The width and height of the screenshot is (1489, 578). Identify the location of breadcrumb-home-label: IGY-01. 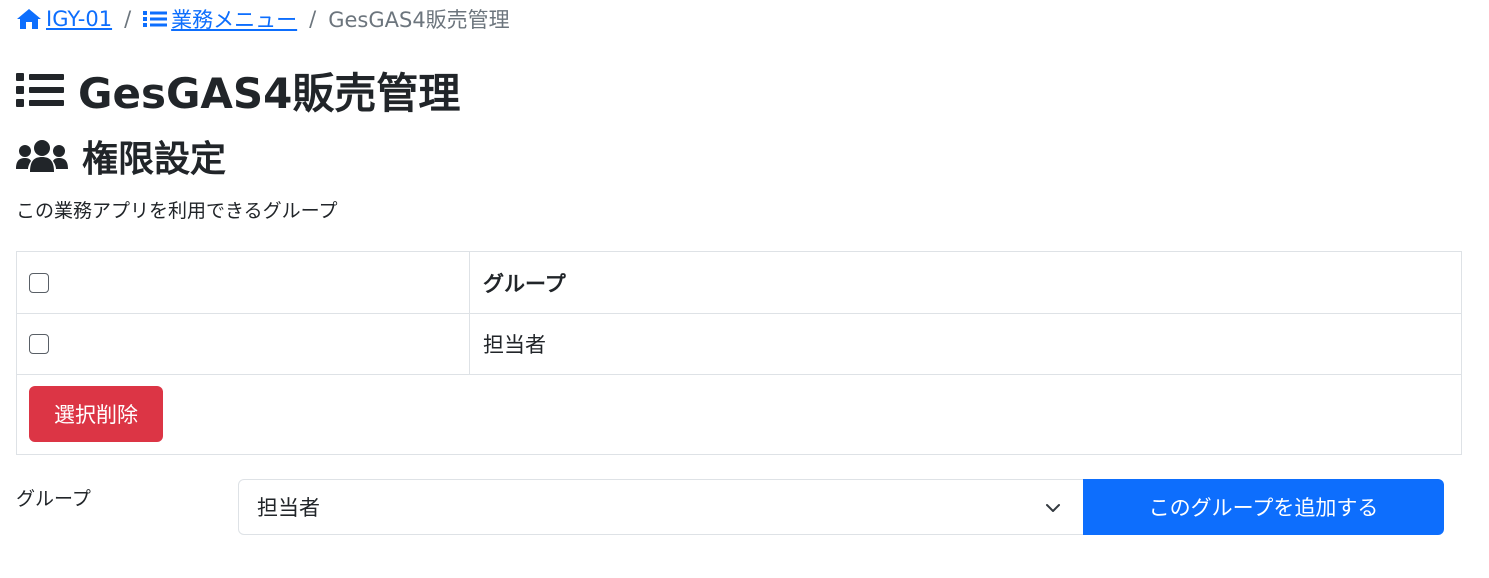
(79, 19).